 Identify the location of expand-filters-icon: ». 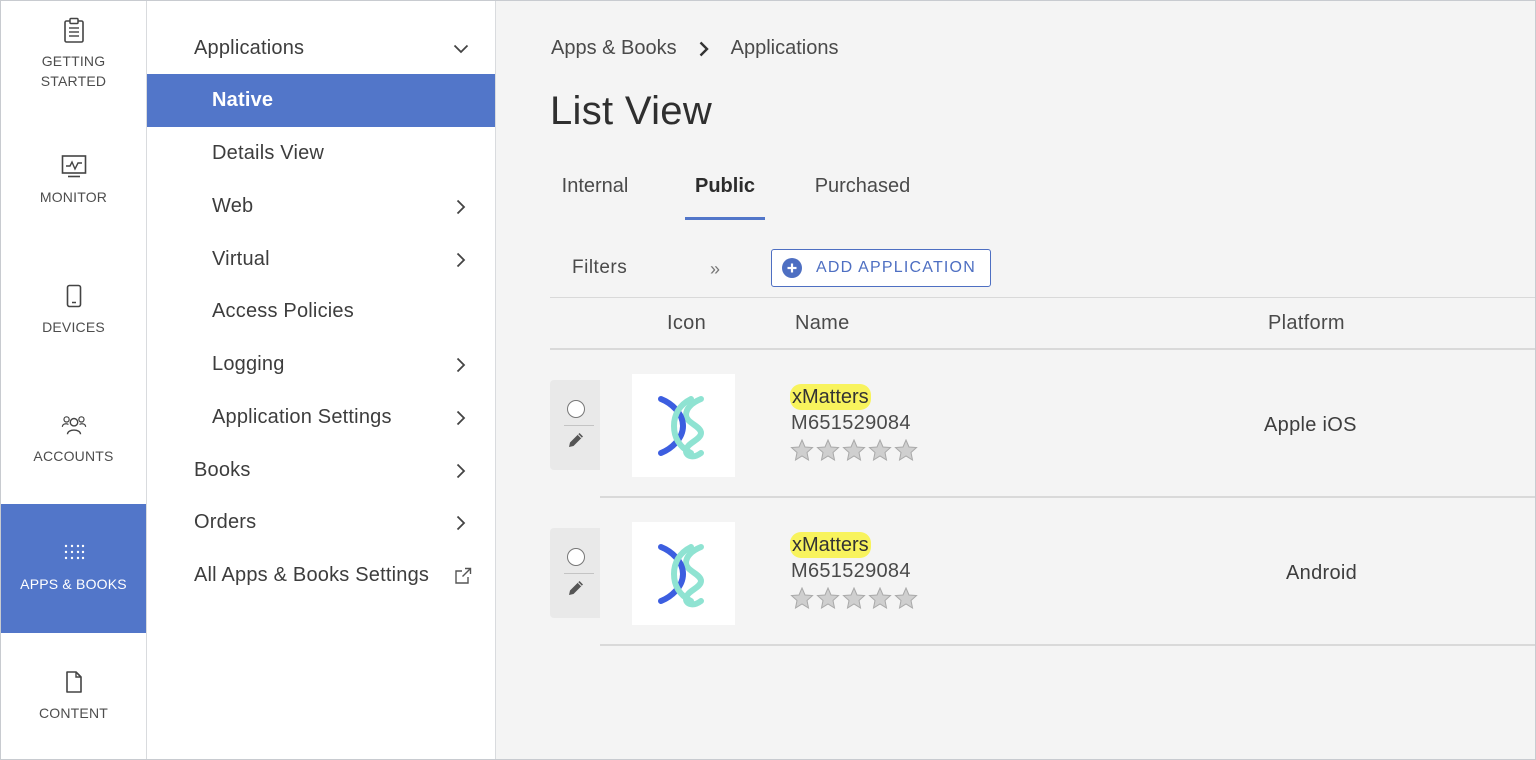
(715, 269).